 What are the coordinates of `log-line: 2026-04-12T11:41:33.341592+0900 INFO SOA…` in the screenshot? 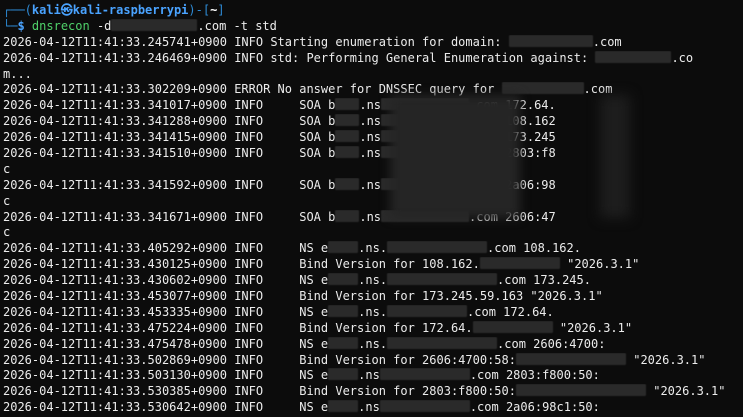 It's located at (373, 185).